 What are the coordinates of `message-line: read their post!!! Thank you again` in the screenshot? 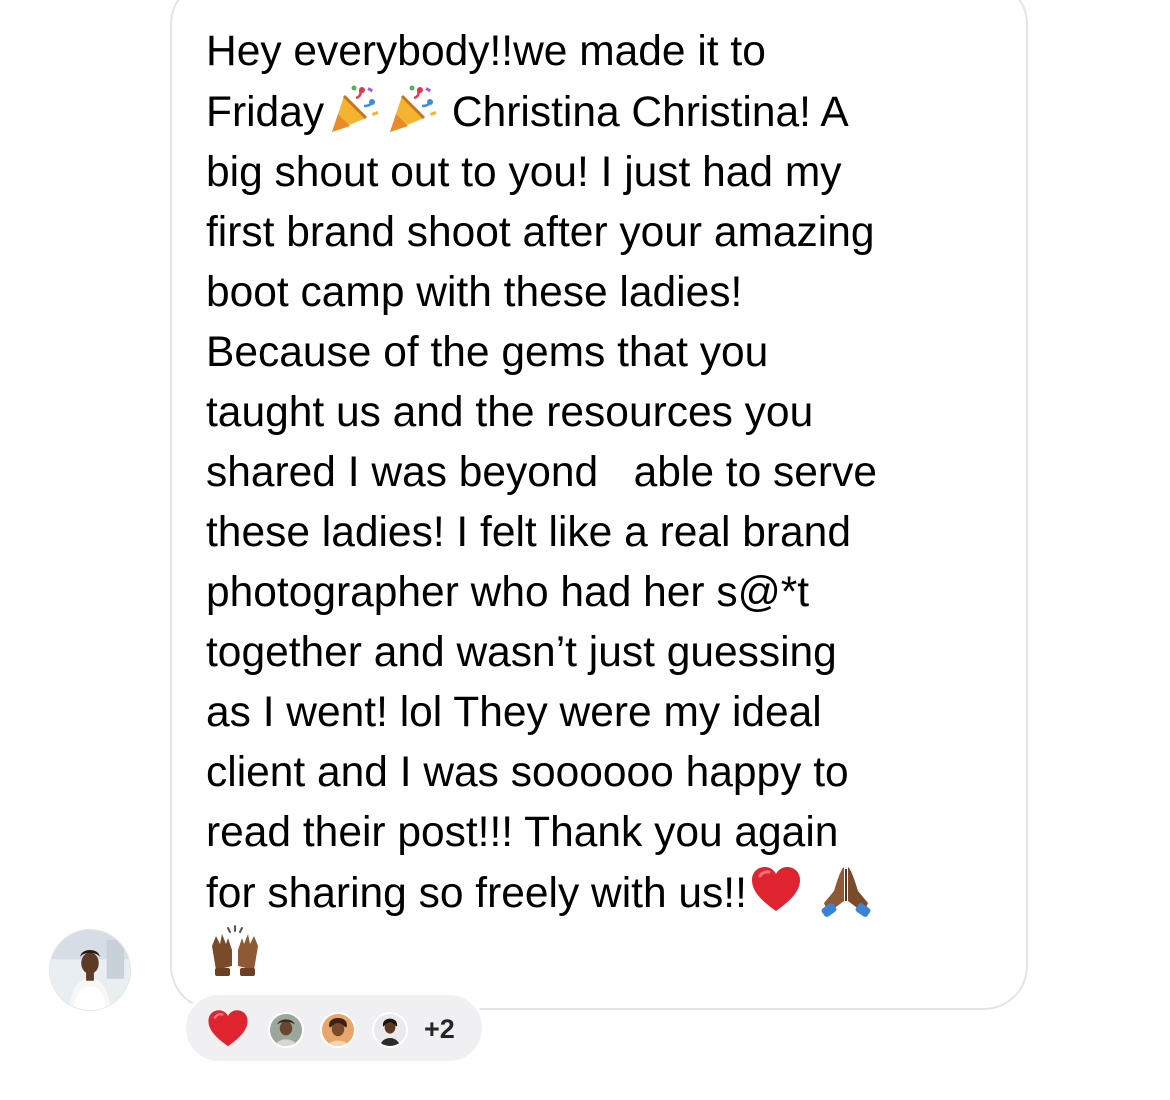 It's located at (522, 832).